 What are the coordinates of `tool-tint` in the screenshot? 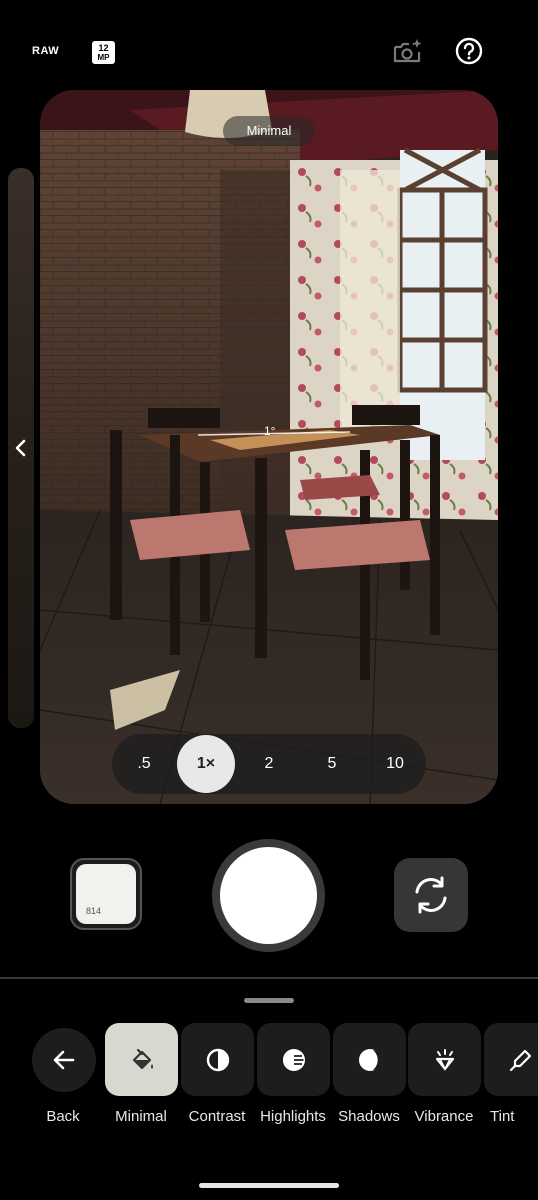 It's located at (511, 1059).